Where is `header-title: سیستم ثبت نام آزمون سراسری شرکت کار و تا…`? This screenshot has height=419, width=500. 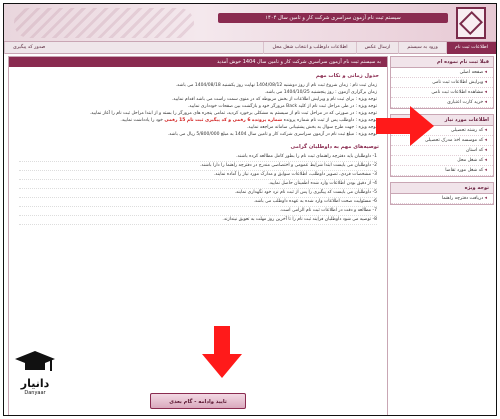
header-title: سیستم ثبت نام آزمون سراسری شرکت کار و تا… is located at coordinates (333, 18).